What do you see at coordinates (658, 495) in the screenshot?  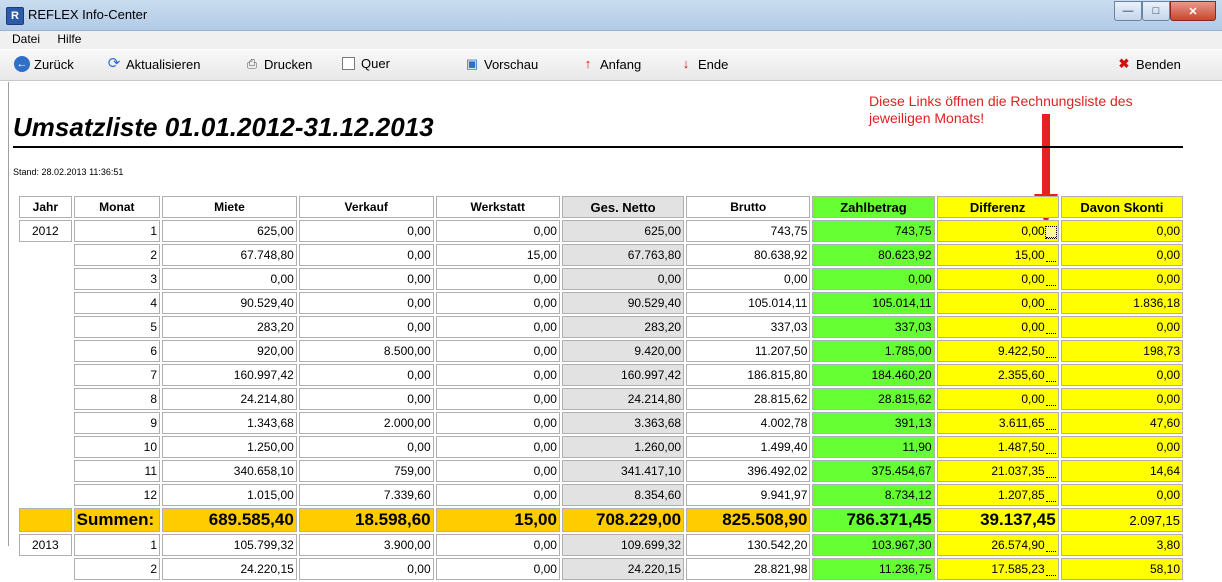 I see `cell-netto-value: 8.354,60` at bounding box center [658, 495].